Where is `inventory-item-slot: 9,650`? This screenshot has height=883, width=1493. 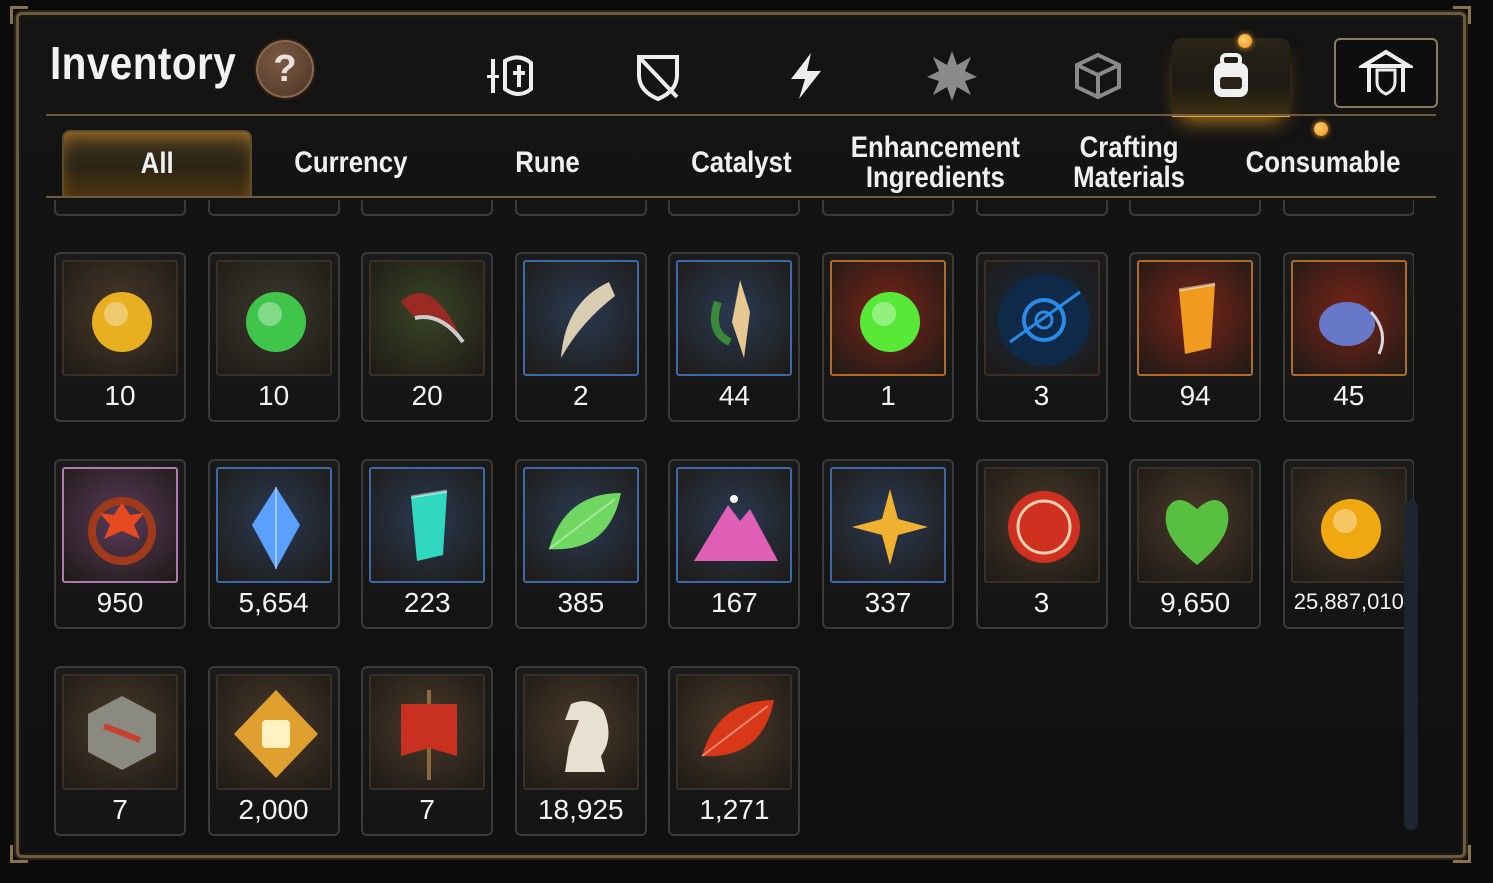
inventory-item-slot: 9,650 is located at coordinates (1195, 544).